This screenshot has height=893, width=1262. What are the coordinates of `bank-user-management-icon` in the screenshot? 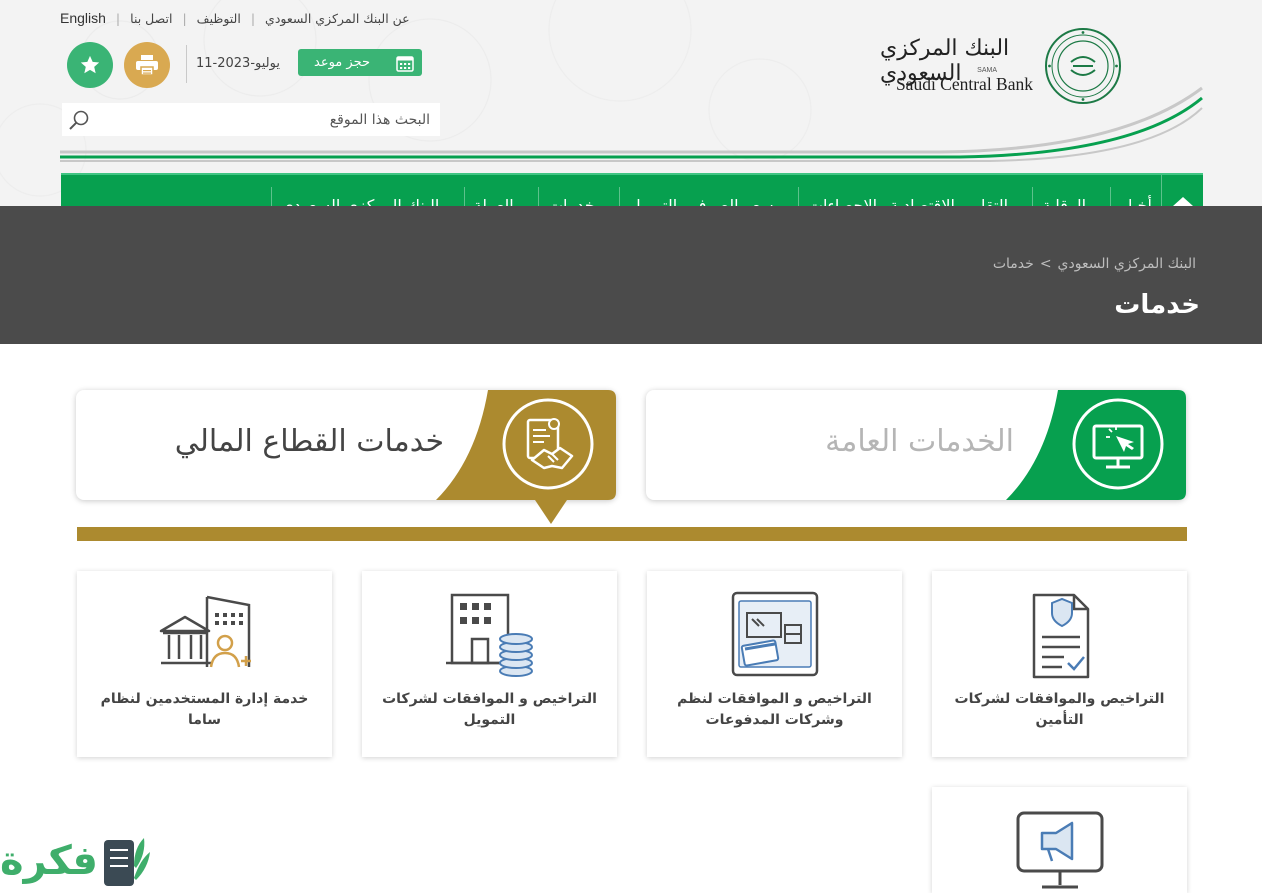 It's located at (205, 631).